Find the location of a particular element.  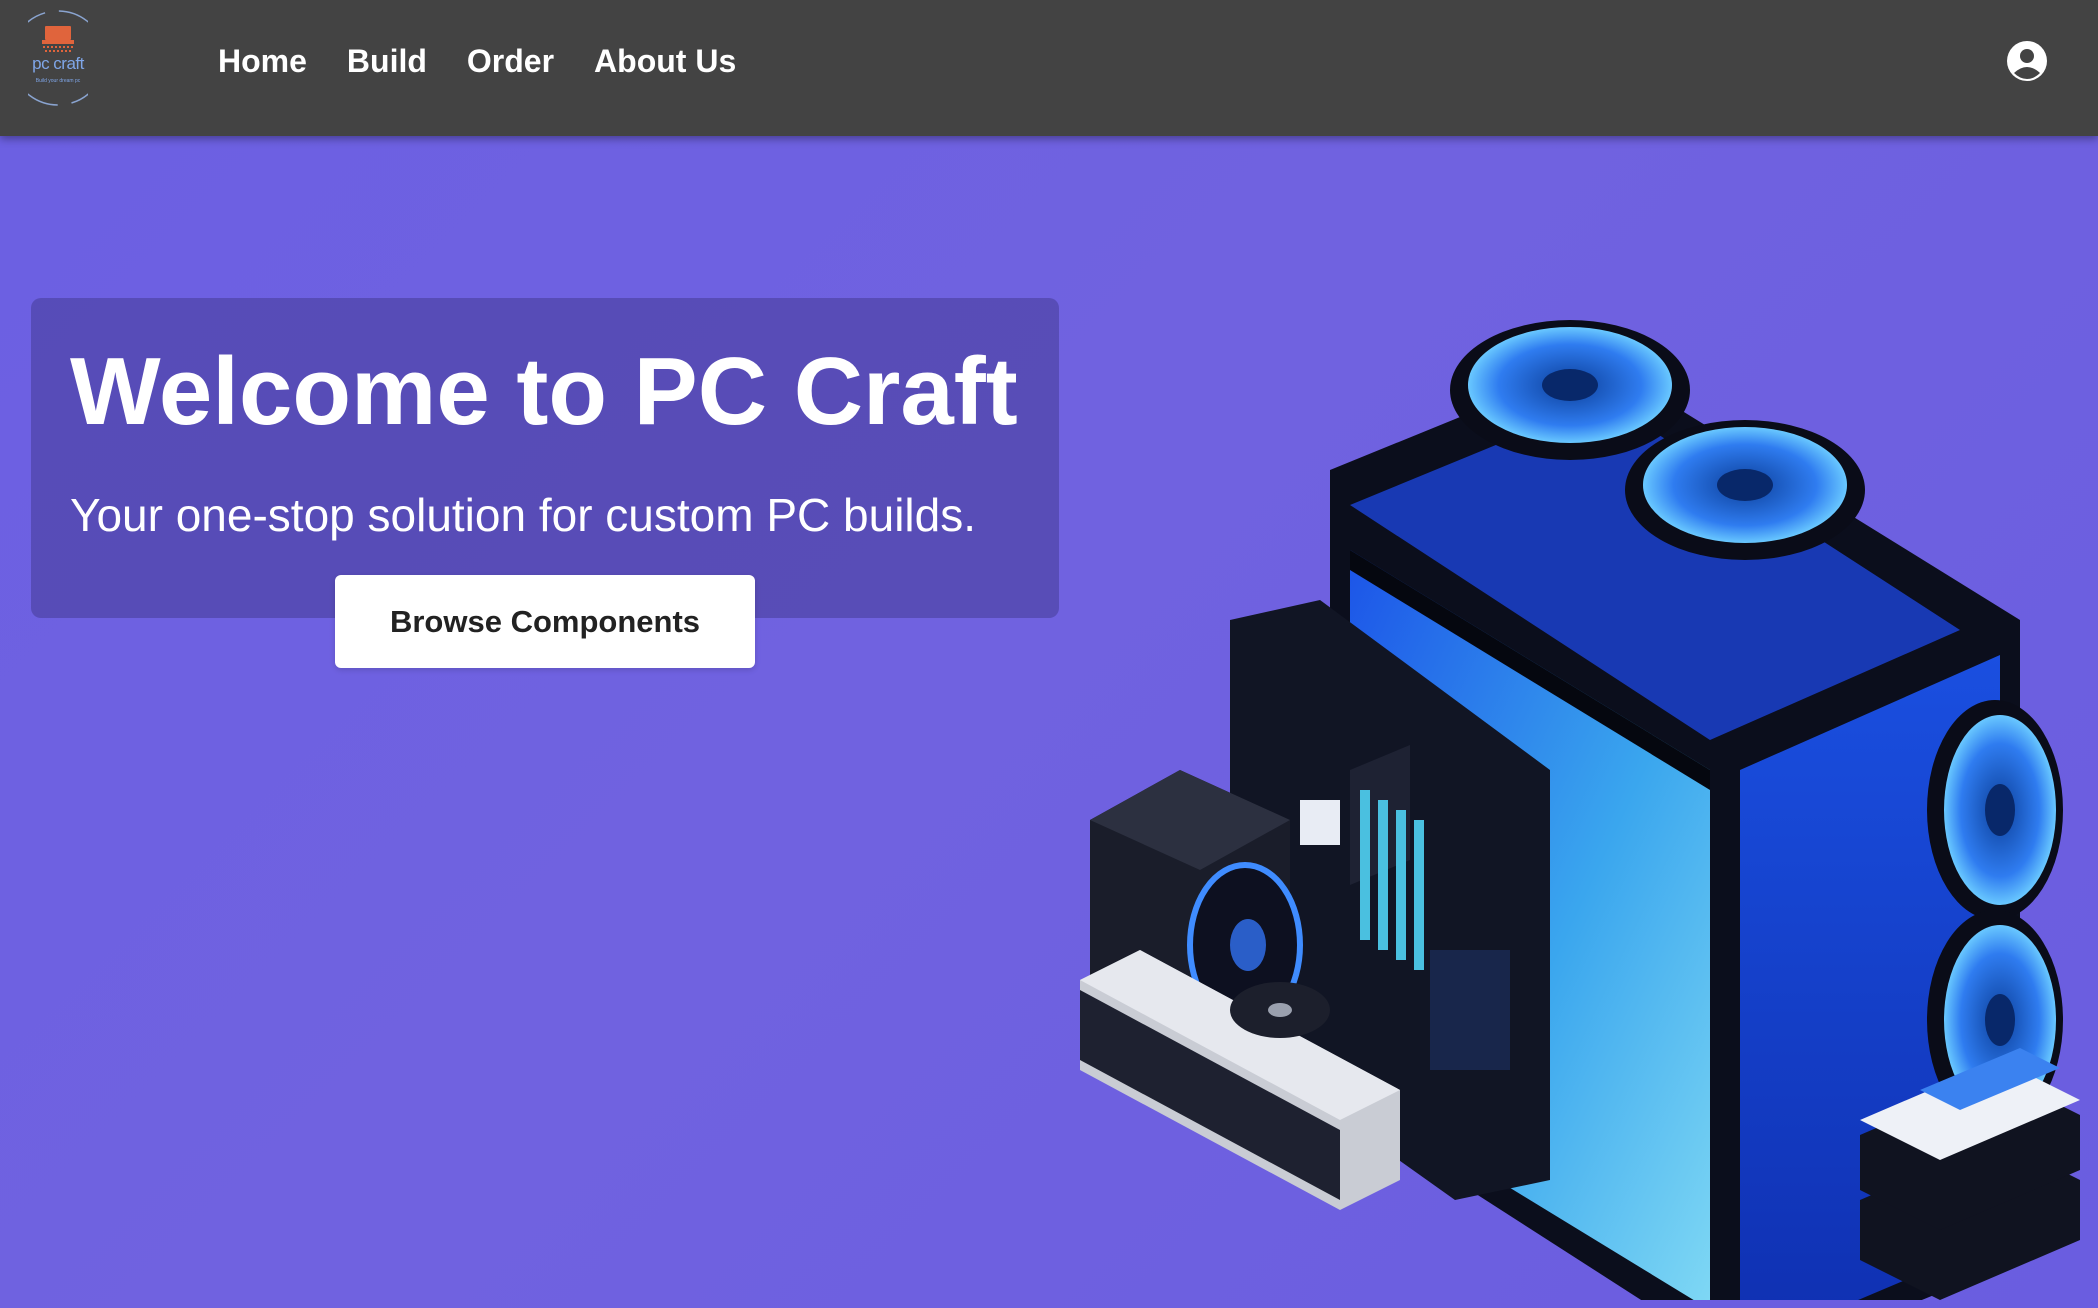

browse-components-button: Browse Components is located at coordinates (545, 621).